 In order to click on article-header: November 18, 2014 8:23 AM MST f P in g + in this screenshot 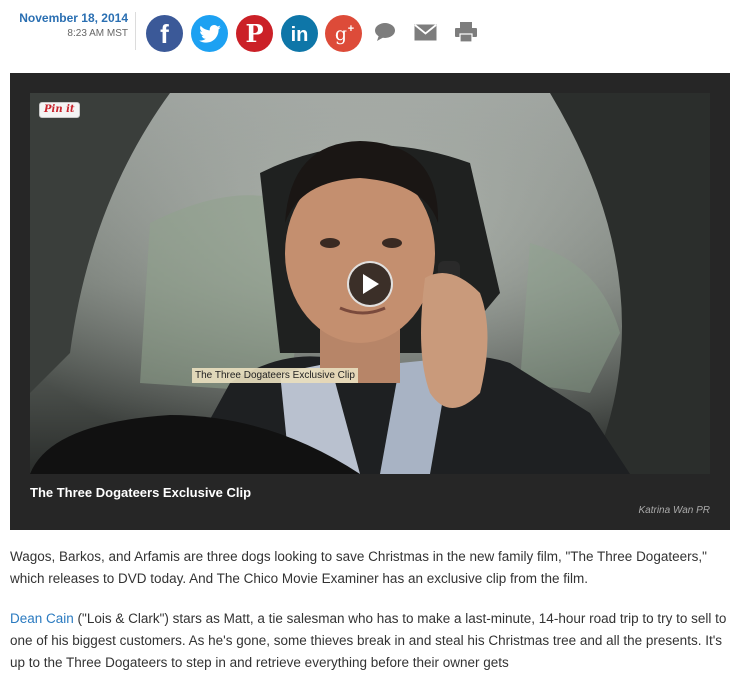, I will do `click(372, 32)`.